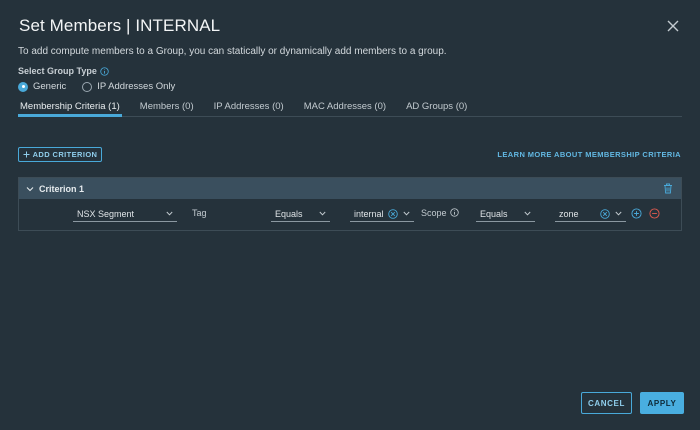 The width and height of the screenshot is (700, 430). Describe the element at coordinates (569, 214) in the screenshot. I see `scope-value: zone` at that location.